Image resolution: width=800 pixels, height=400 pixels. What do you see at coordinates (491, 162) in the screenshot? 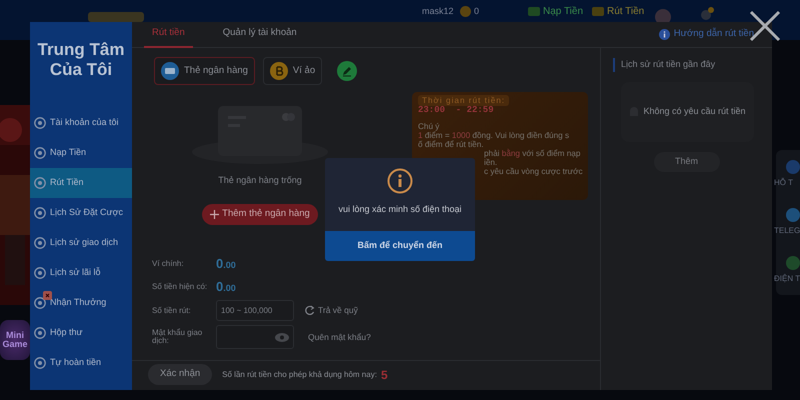
I see `notice-text: iền.` at bounding box center [491, 162].